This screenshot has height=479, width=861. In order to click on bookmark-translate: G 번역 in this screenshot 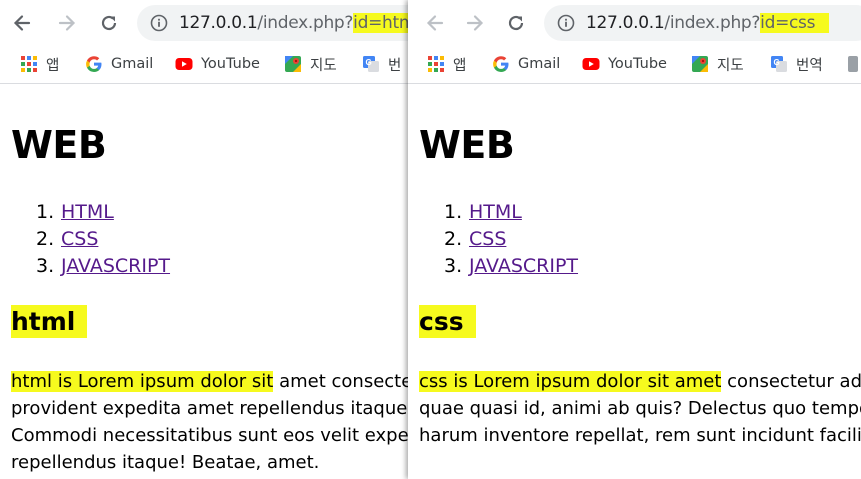, I will do `click(796, 64)`.